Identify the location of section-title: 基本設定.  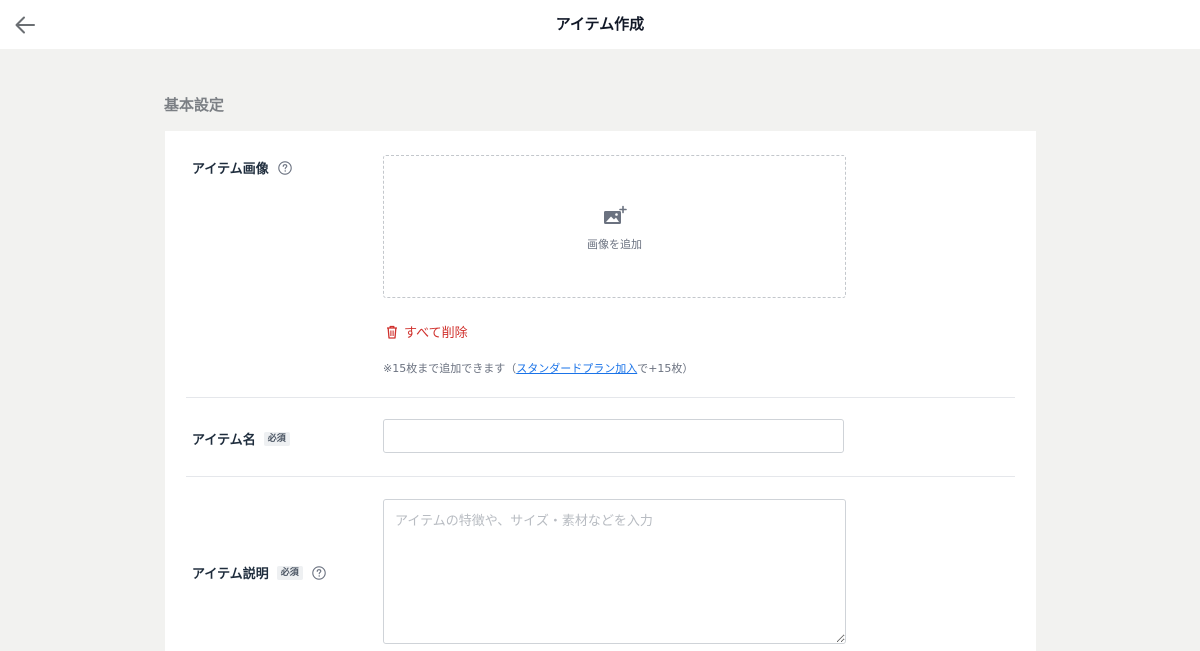
(194, 105).